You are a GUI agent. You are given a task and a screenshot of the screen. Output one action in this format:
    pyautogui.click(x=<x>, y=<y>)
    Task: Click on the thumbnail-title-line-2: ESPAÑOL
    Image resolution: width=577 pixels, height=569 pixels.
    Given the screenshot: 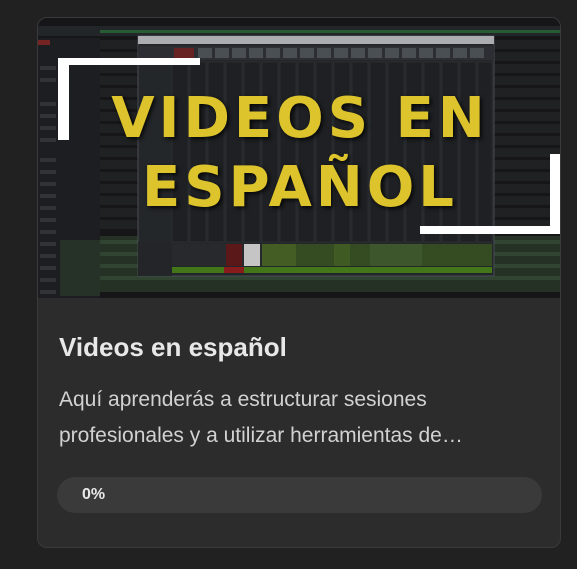 What is the action you would take?
    pyautogui.click(x=300, y=187)
    